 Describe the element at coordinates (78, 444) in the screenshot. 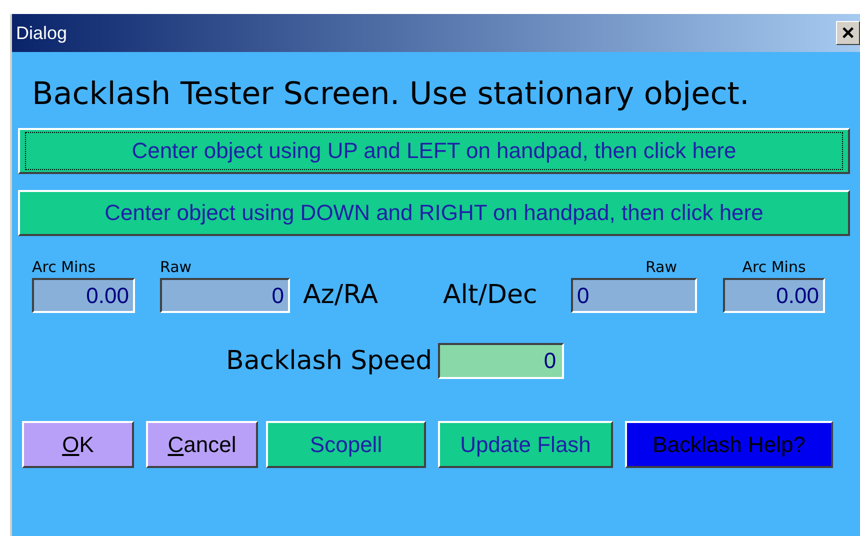

I see `dialog-button: OK` at that location.